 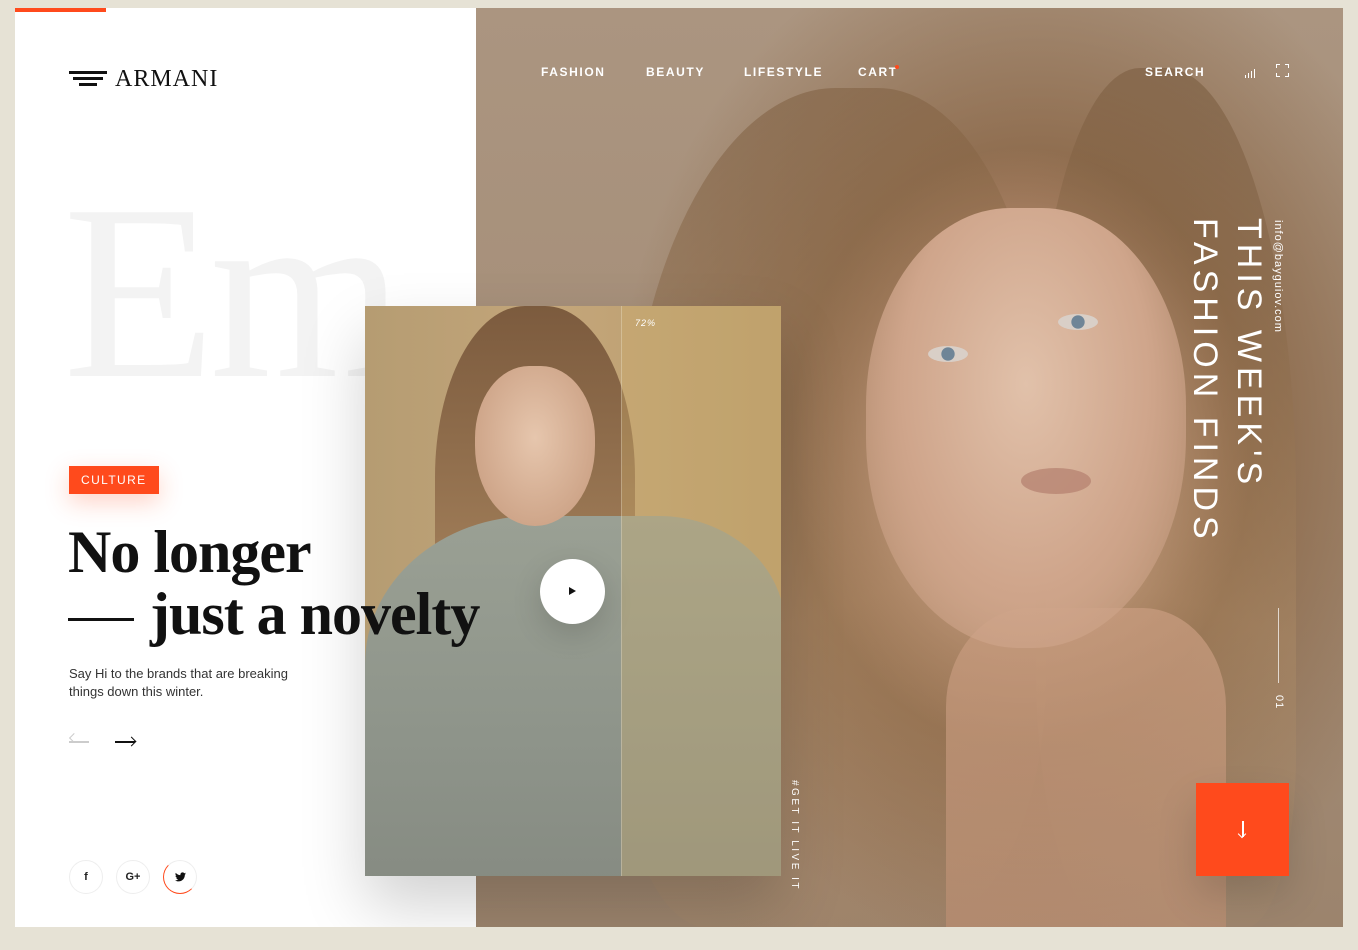 What do you see at coordinates (878, 72) in the screenshot?
I see `nav-item-cart: CART` at bounding box center [878, 72].